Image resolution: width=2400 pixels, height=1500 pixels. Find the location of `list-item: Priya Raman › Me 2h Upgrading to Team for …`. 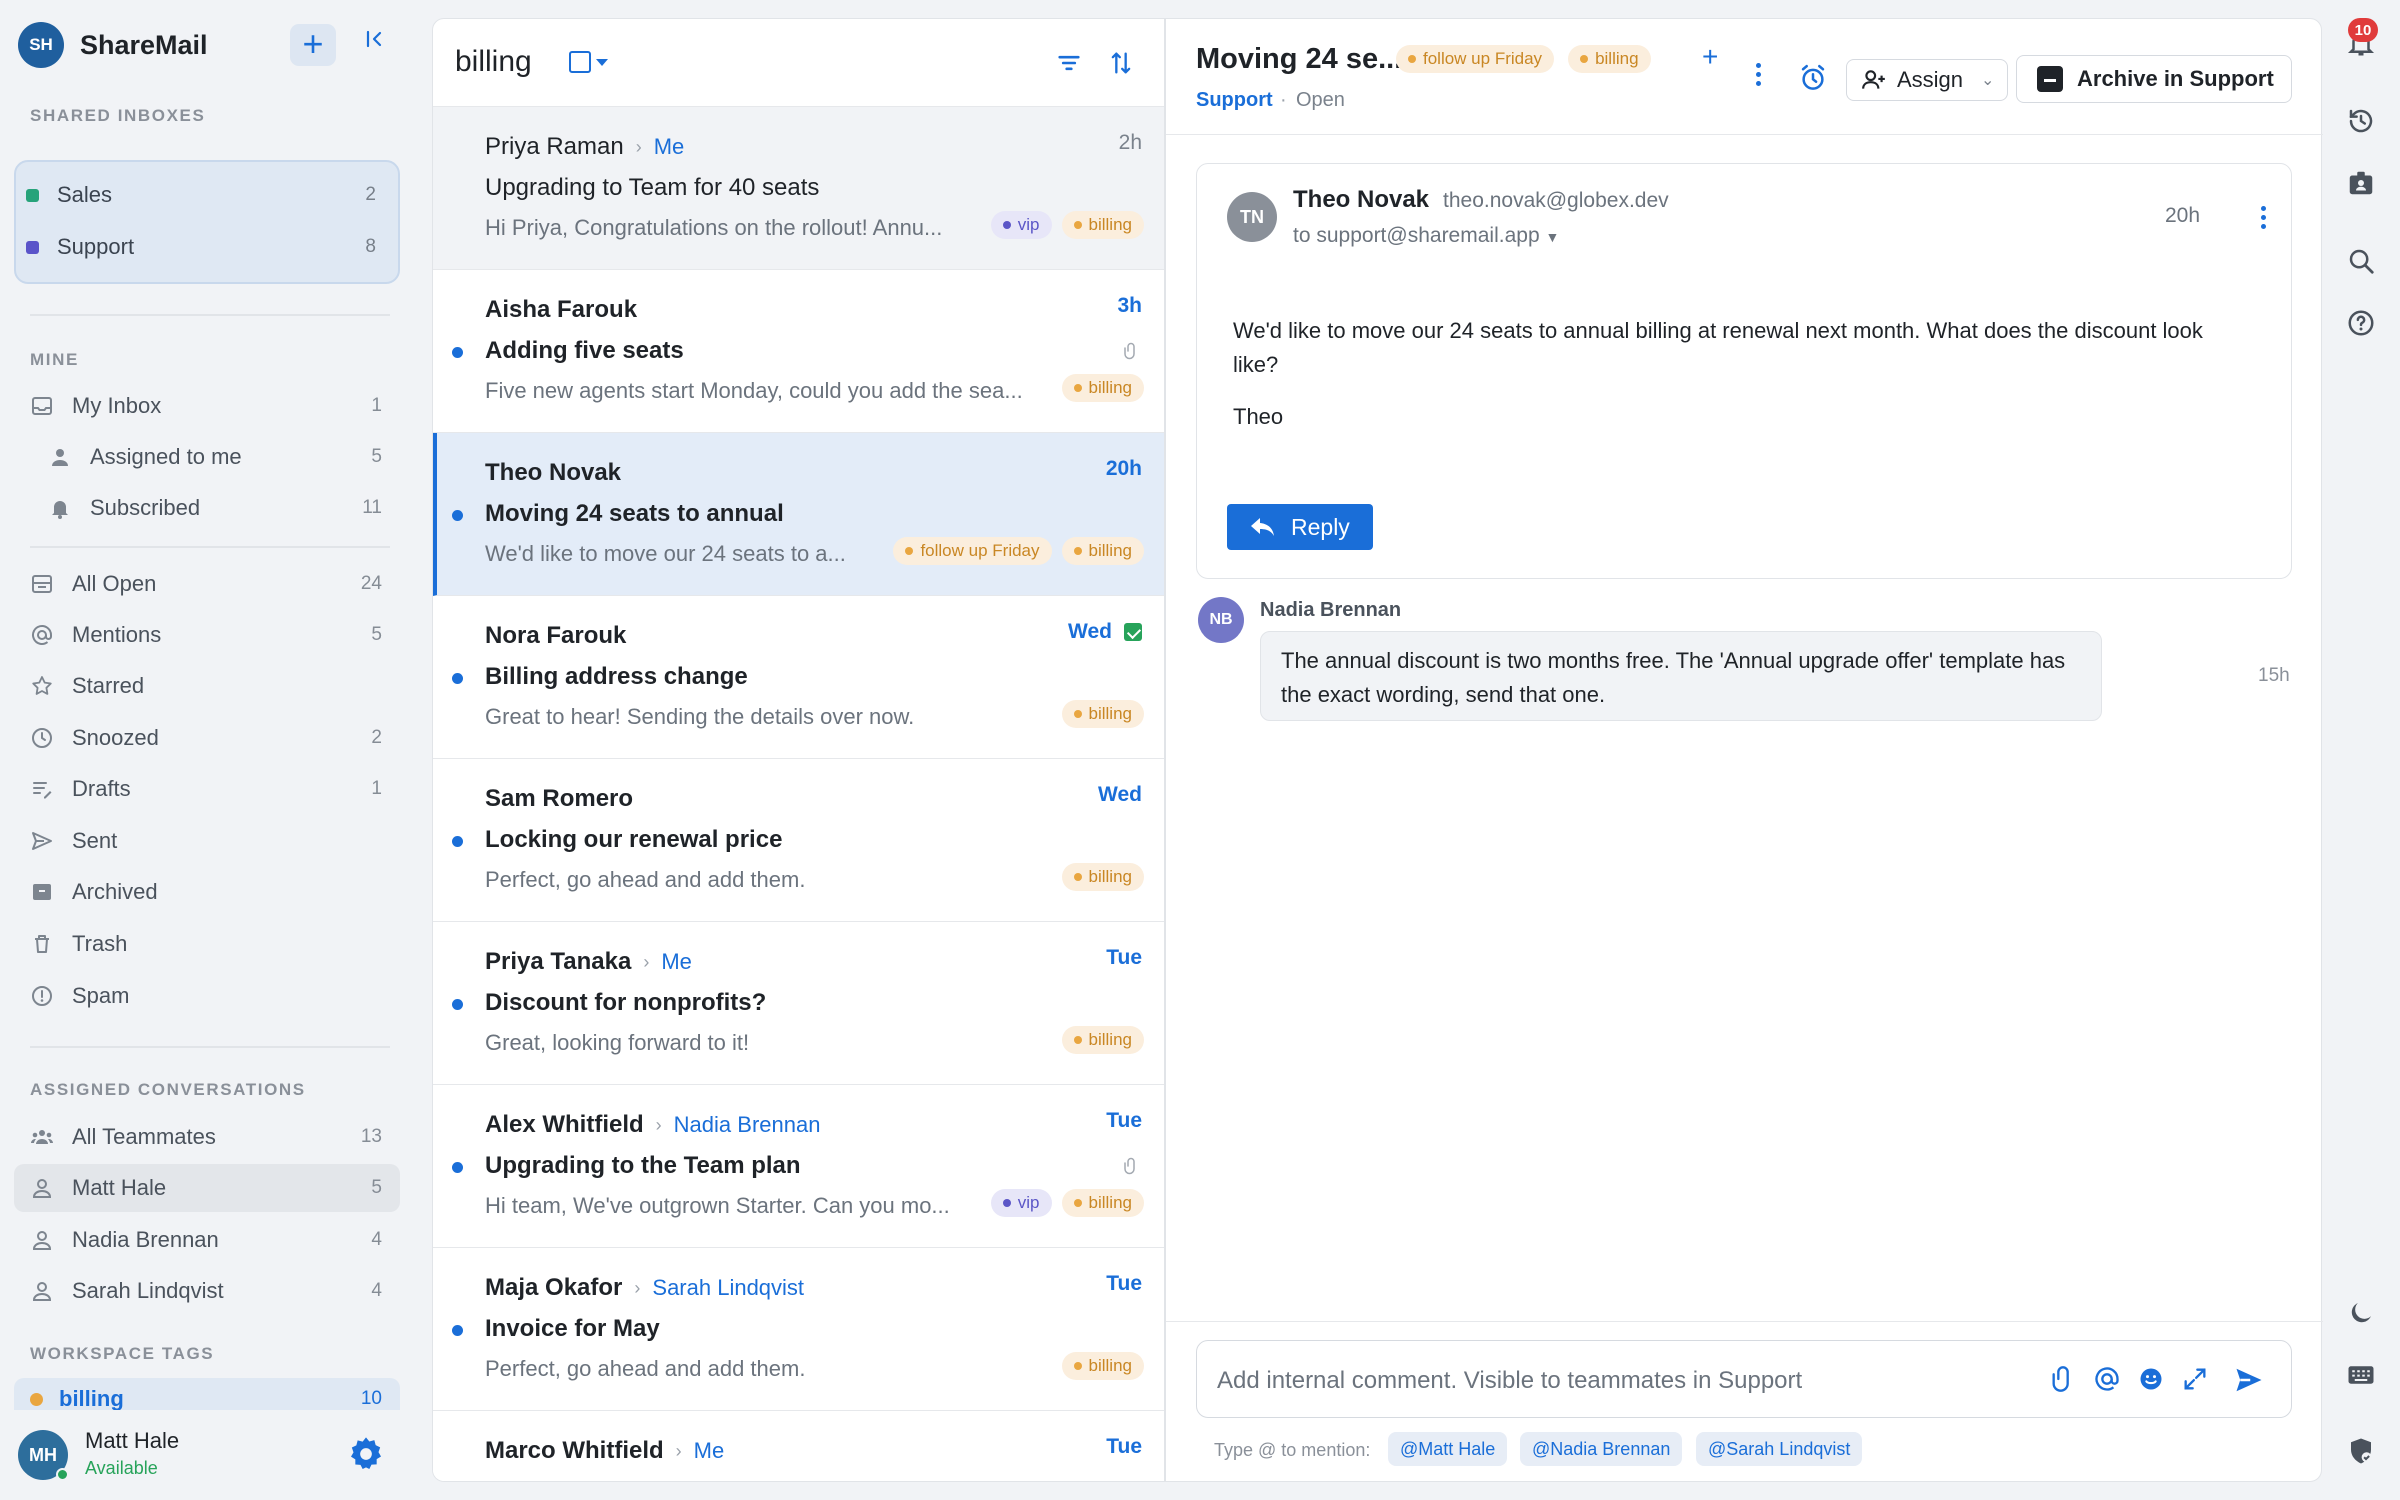

list-item: Priya Raman › Me 2h Upgrading to Team for … is located at coordinates (798, 188).